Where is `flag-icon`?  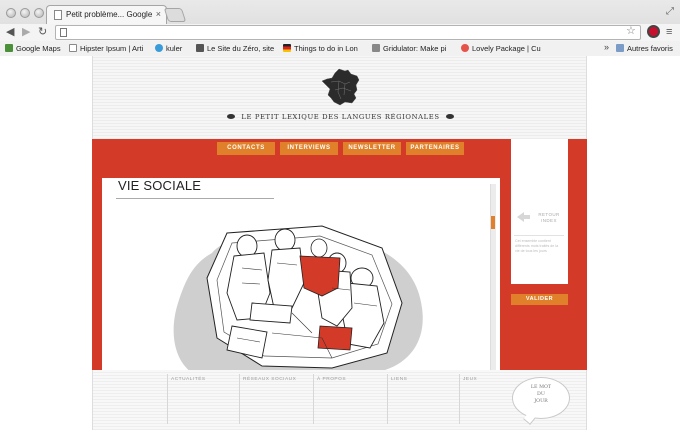
flag-icon is located at coordinates (287, 48).